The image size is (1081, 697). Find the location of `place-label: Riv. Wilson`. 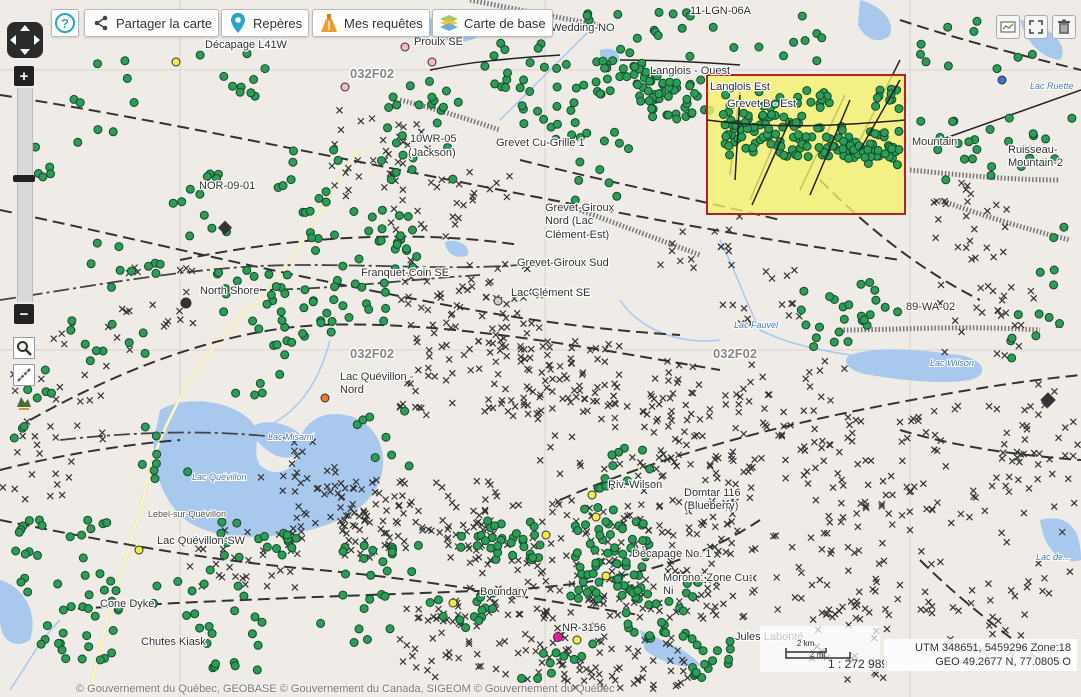

place-label: Riv. Wilson is located at coordinates (635, 485).